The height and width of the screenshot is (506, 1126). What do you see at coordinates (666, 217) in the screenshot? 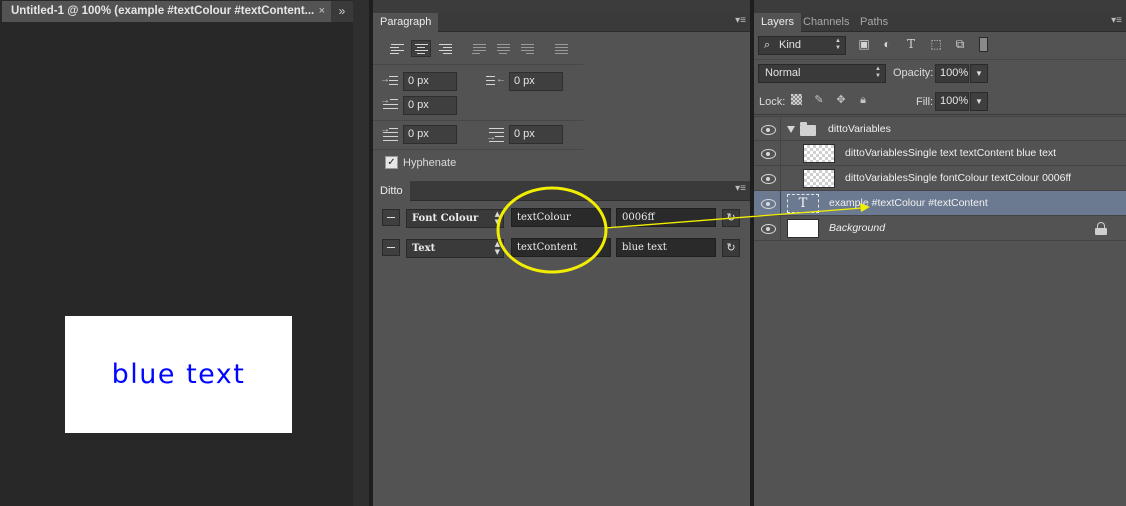
I see `value-field: 0006ff` at bounding box center [666, 217].